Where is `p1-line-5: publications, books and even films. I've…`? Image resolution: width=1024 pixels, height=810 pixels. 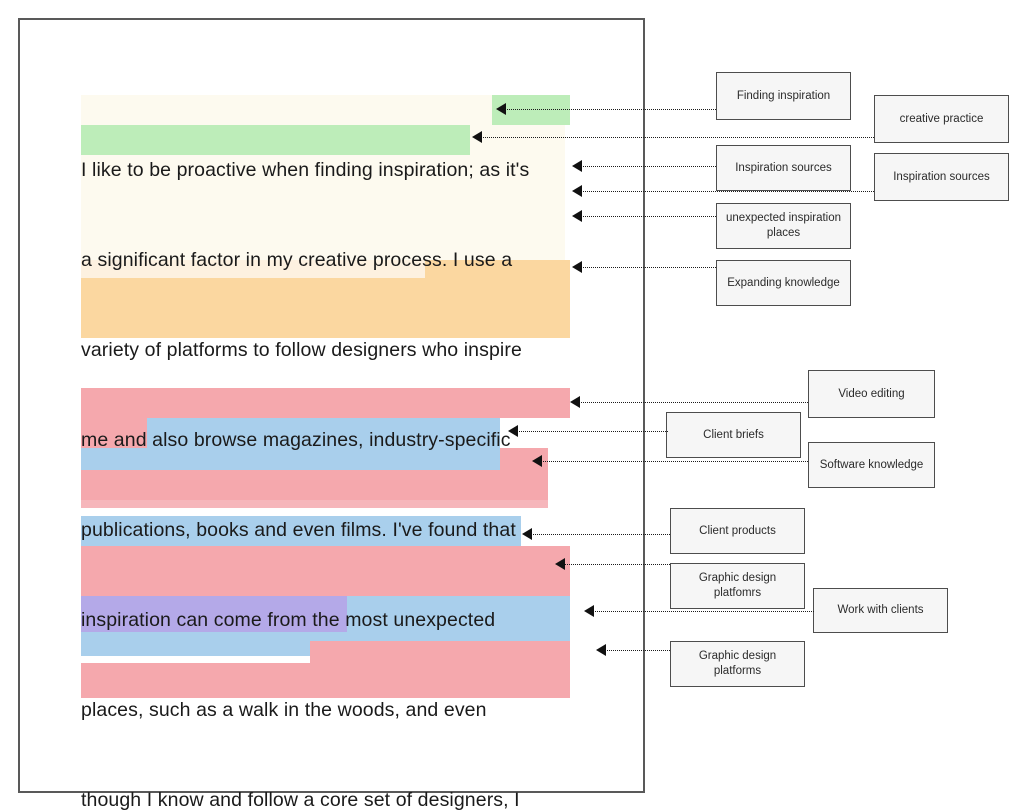
p1-line-5: publications, books and even films. I've… is located at coordinates (298, 530).